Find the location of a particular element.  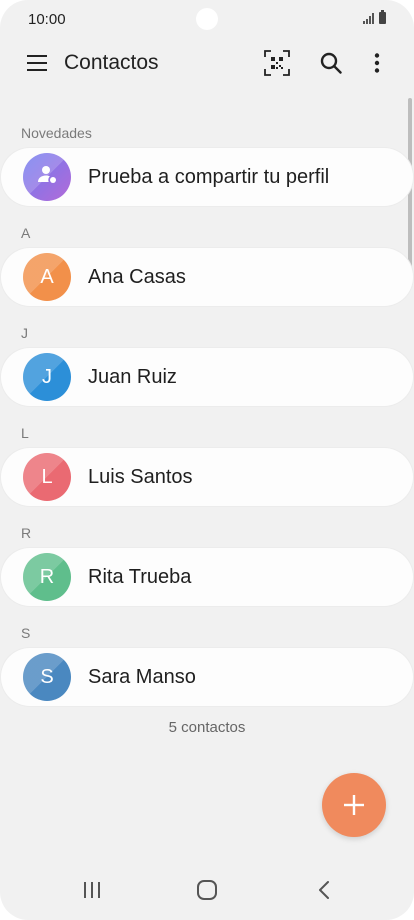

contact-name: Ana Casas is located at coordinates (137, 277).